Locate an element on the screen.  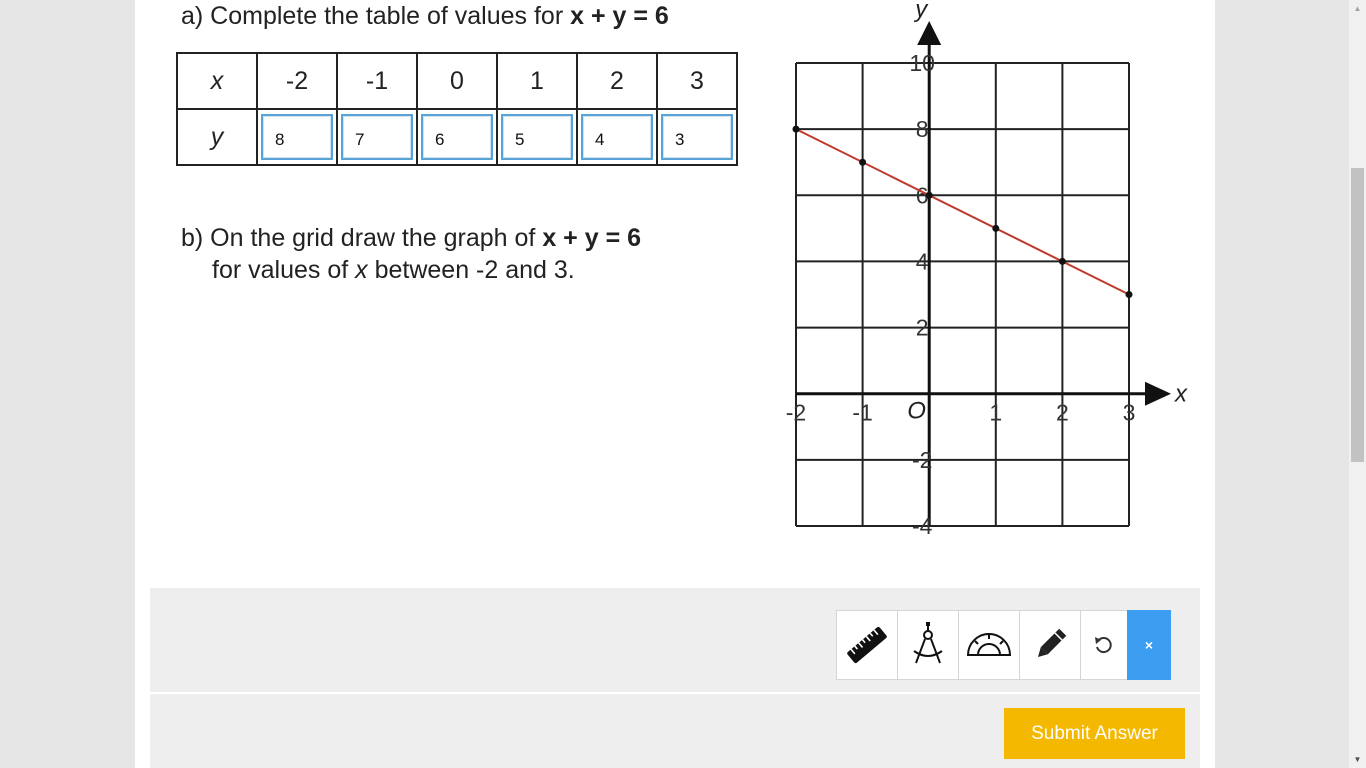
compass-button is located at coordinates (928, 645).